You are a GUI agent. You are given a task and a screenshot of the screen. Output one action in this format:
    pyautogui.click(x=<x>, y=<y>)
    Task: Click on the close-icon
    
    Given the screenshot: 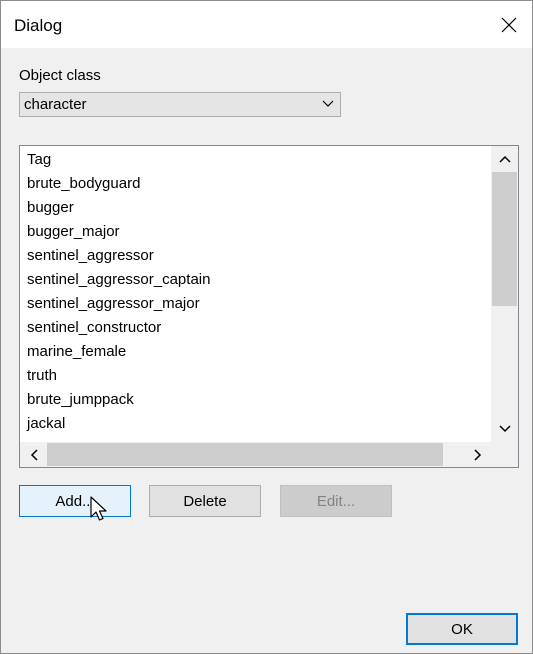 What is the action you would take?
    pyautogui.click(x=509, y=24)
    